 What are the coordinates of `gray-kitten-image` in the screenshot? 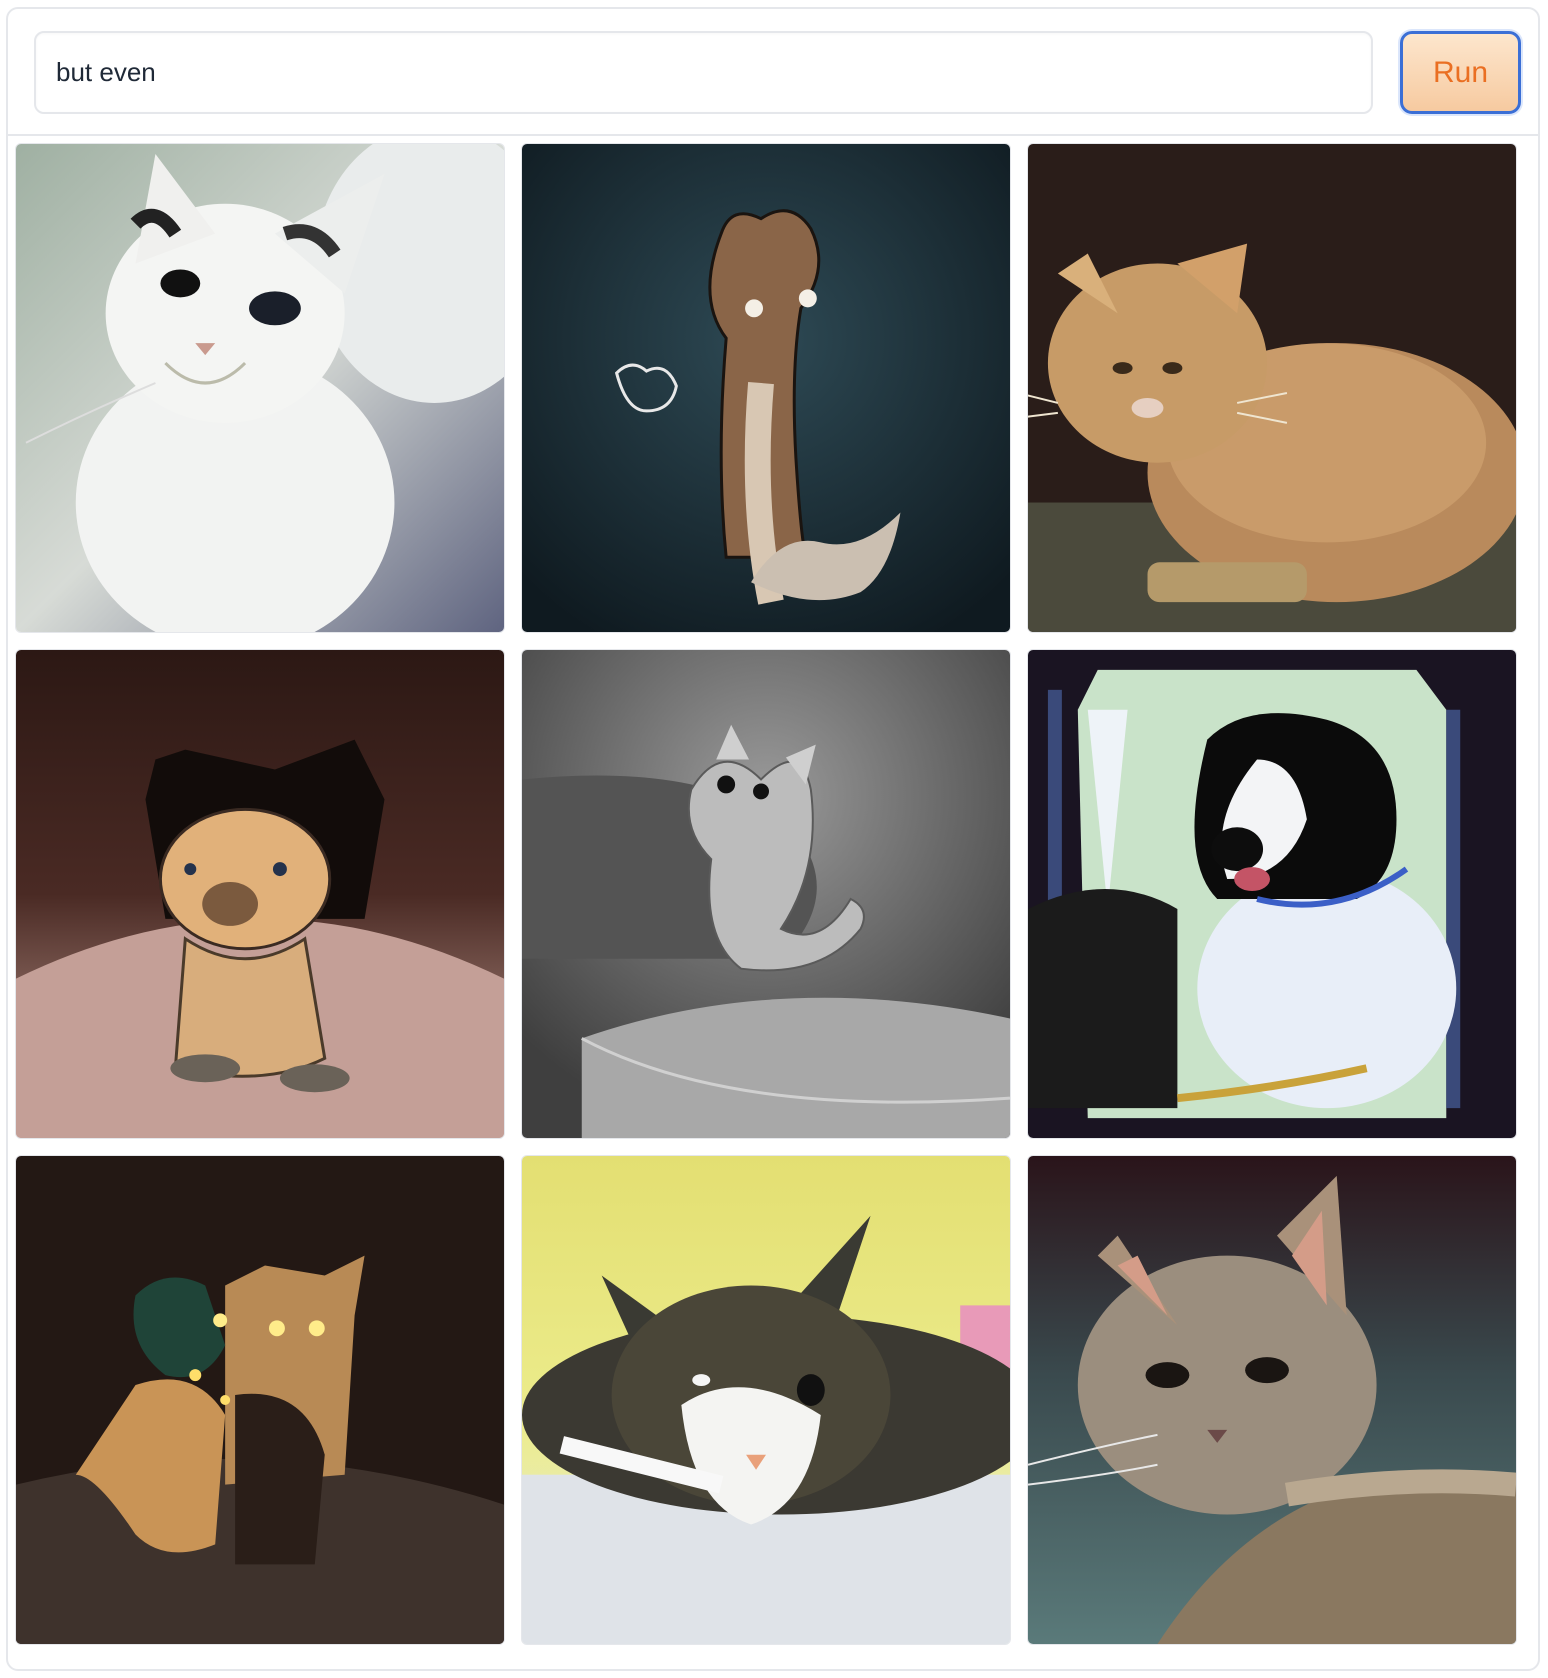 It's located at (1272, 1400).